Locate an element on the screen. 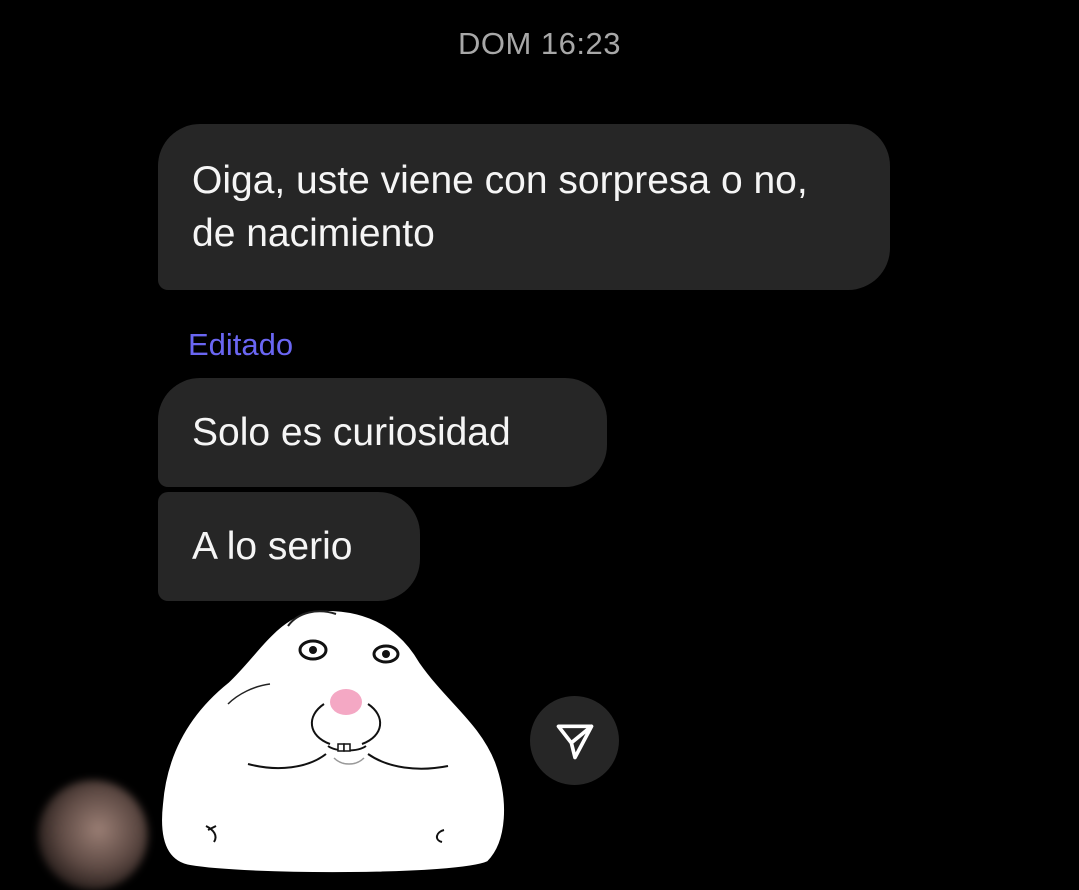  avatar is located at coordinates (93, 835).